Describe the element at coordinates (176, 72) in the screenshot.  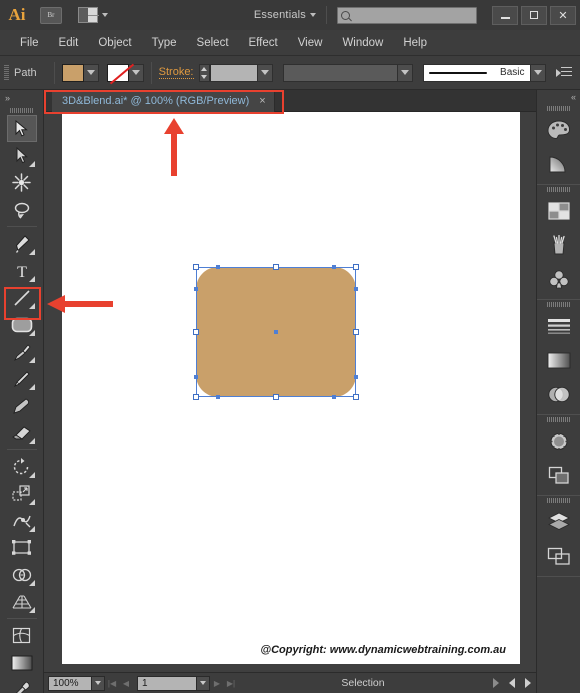
I see `stroke-weight-label: Stroke:` at that location.